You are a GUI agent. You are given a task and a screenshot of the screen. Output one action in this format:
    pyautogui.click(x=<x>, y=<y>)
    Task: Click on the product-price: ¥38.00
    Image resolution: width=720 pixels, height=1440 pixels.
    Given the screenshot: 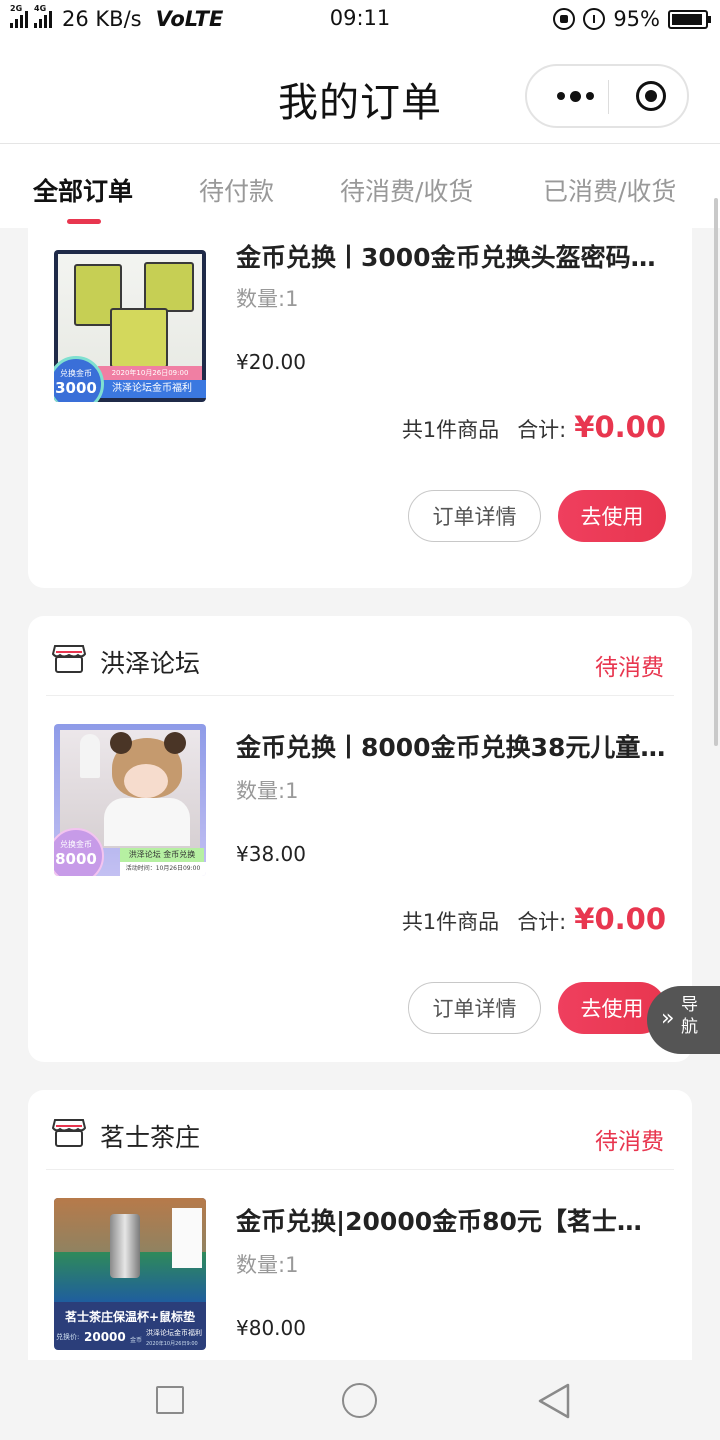 What is the action you would take?
    pyautogui.click(x=271, y=854)
    